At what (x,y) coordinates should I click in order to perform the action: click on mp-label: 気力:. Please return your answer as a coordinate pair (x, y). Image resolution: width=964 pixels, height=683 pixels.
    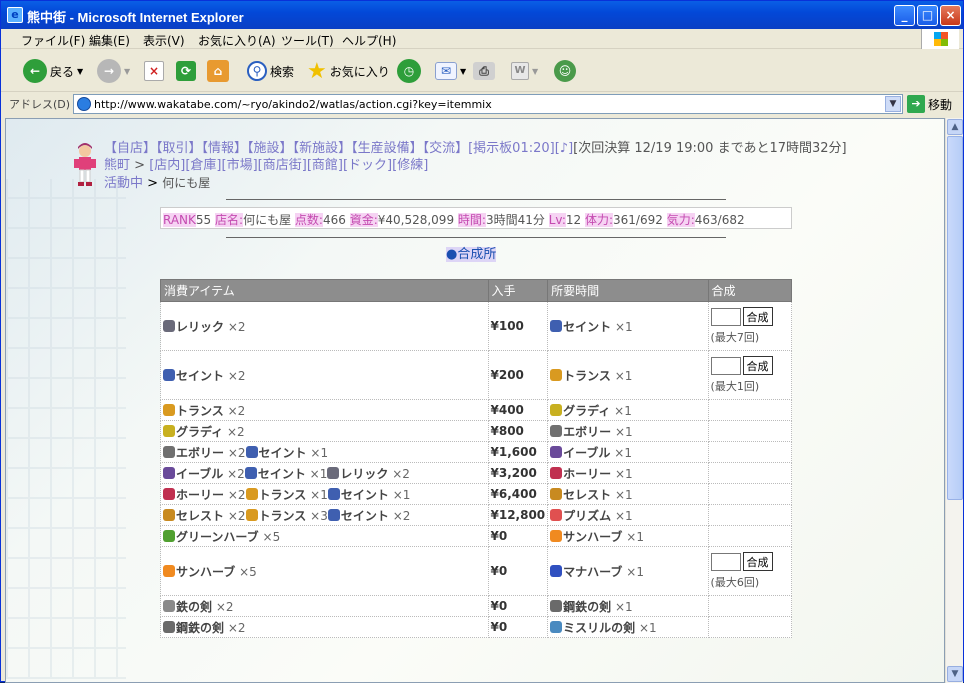
    Looking at the image, I should click on (680, 220).